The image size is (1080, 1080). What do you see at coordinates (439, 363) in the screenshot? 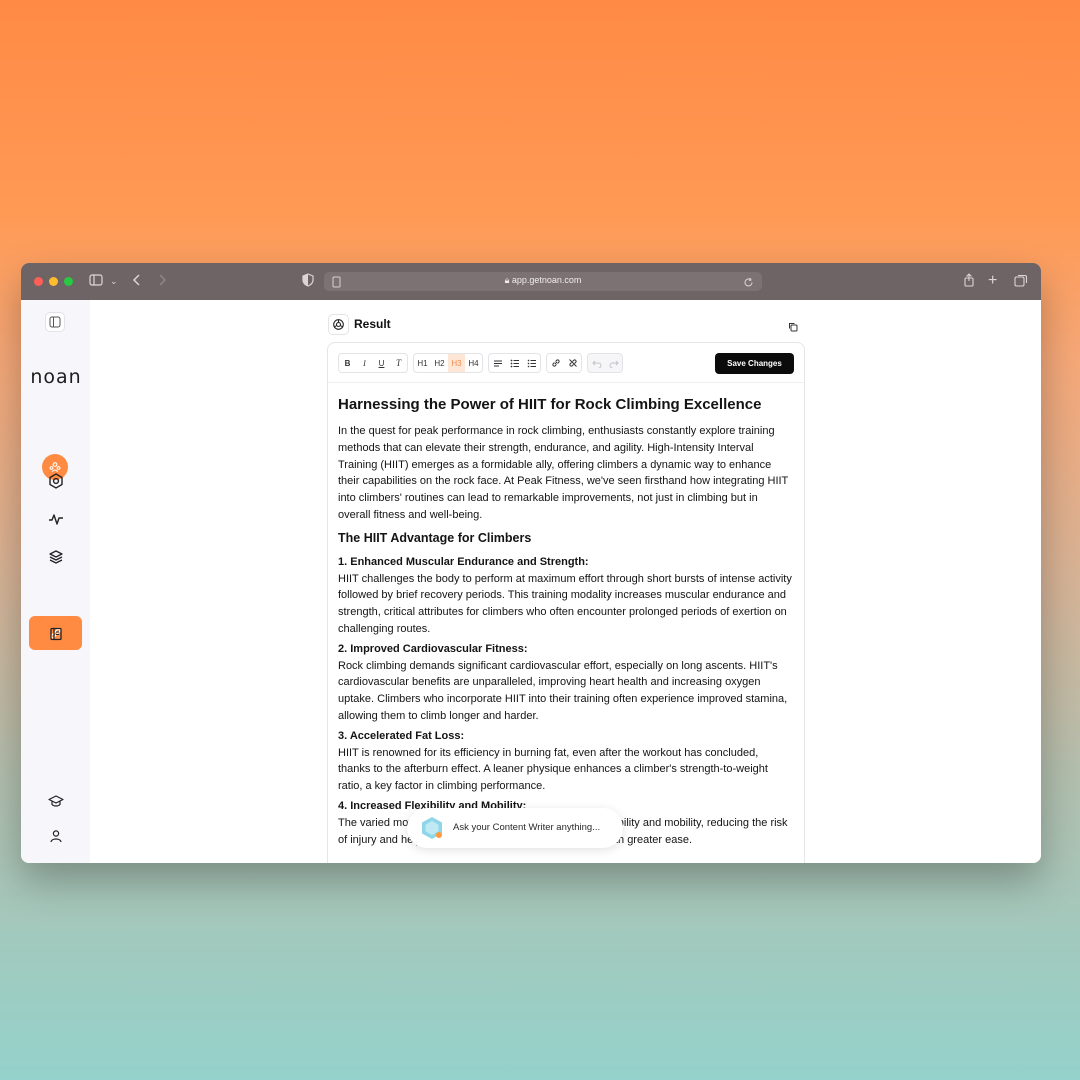
I see `h2-button: H2` at bounding box center [439, 363].